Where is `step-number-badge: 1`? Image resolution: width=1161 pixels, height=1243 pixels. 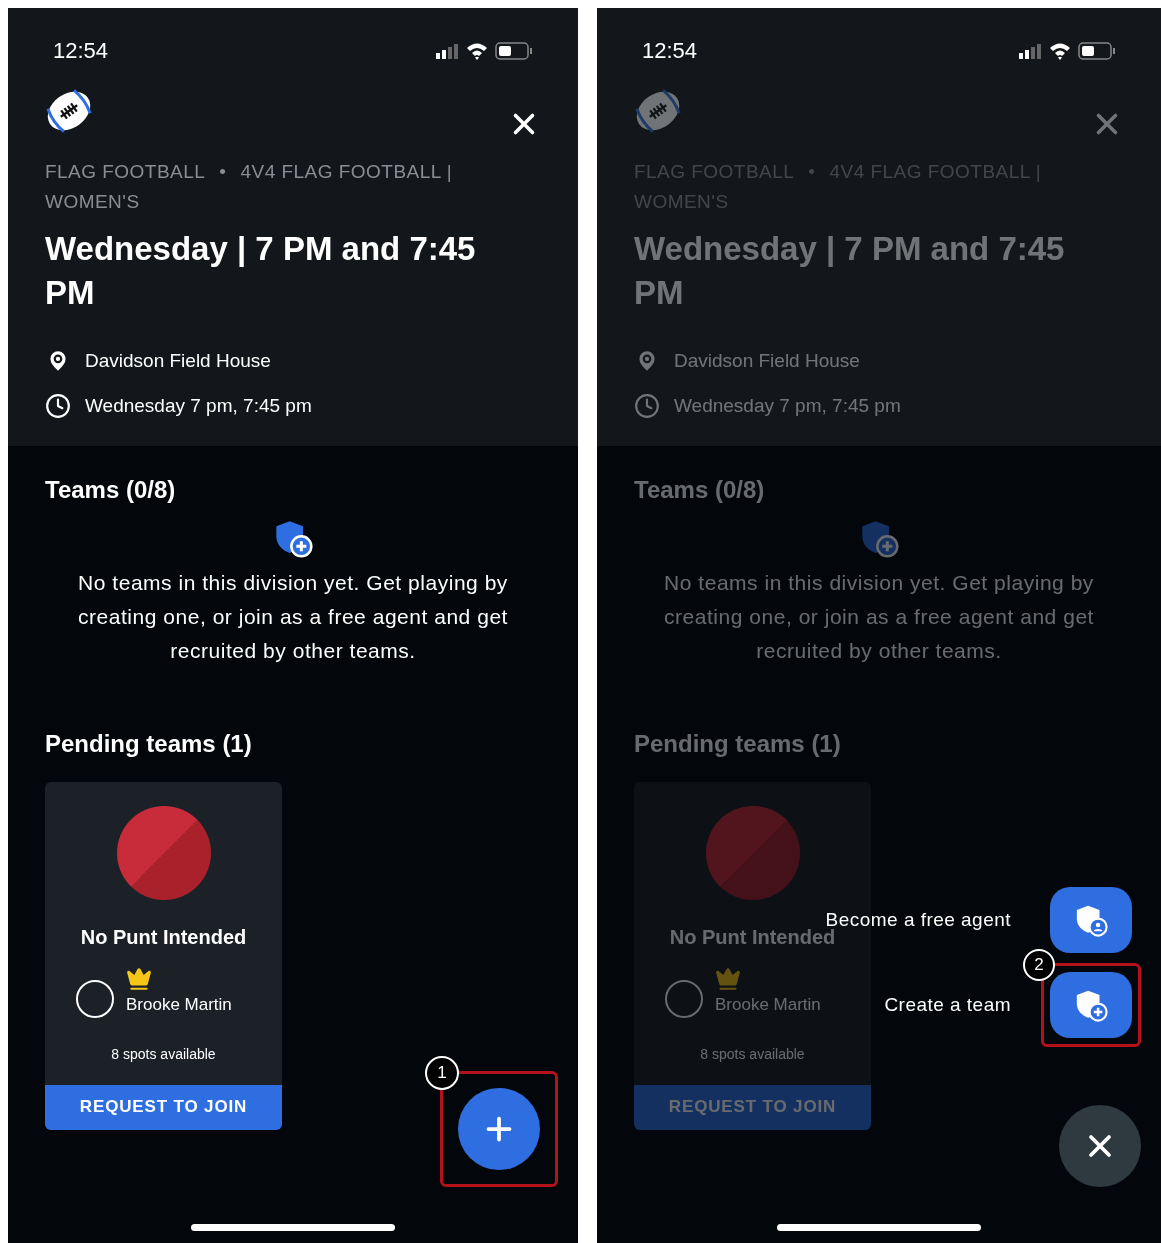 step-number-badge: 1 is located at coordinates (442, 1073).